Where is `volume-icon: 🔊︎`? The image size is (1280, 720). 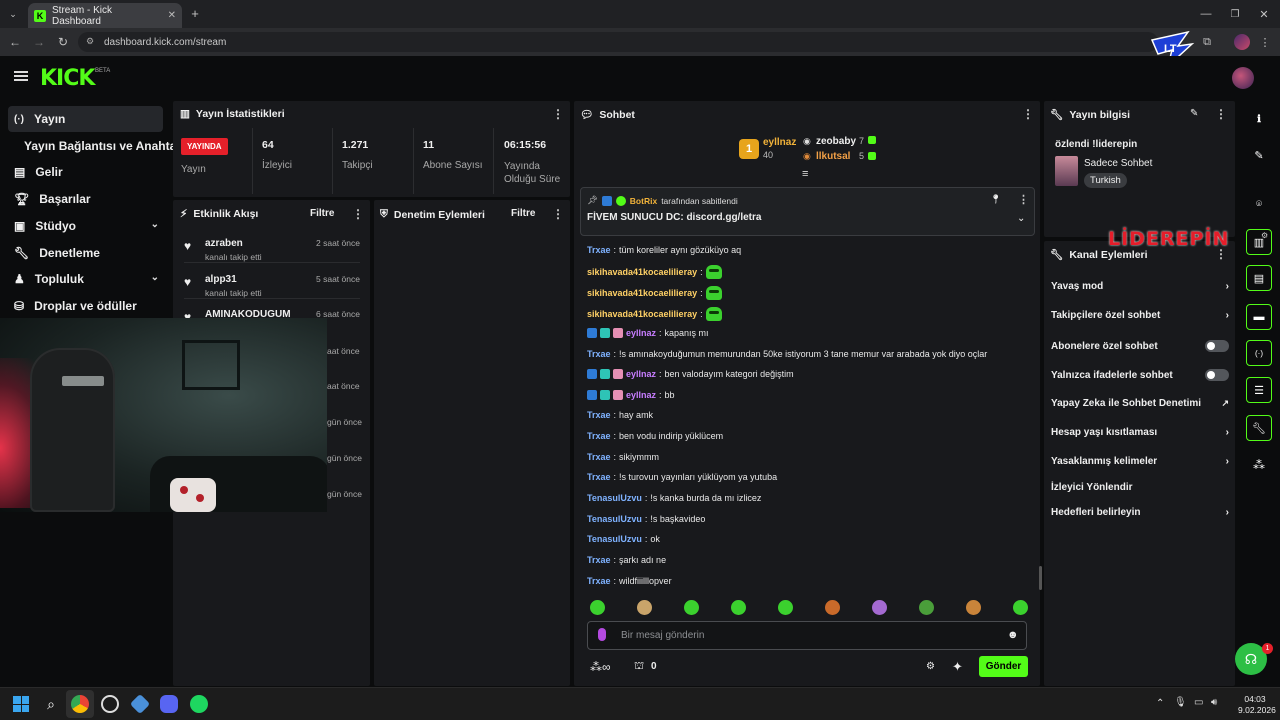
volume-icon: 🔊︎ is located at coordinates (1214, 702).